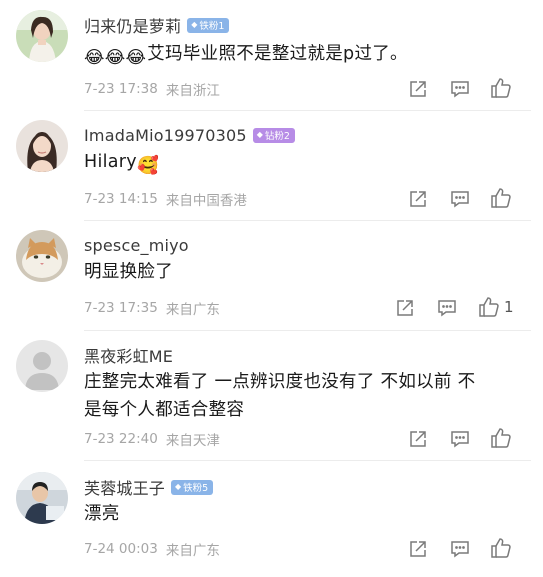 Image resolution: width=543 pixels, height=577 pixels. What do you see at coordinates (165, 135) in the screenshot?
I see `username: ImadaMio19970305` at bounding box center [165, 135].